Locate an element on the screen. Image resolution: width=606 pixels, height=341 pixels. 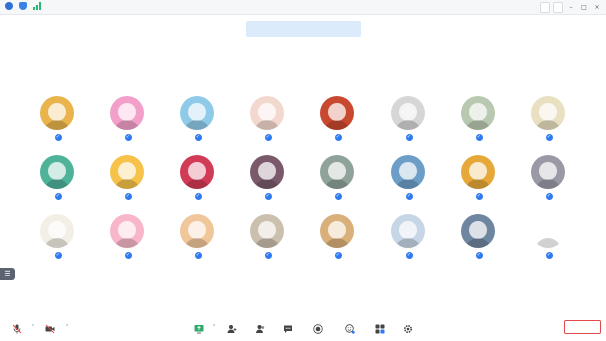
screen-share-icon is located at coordinates (199, 326).